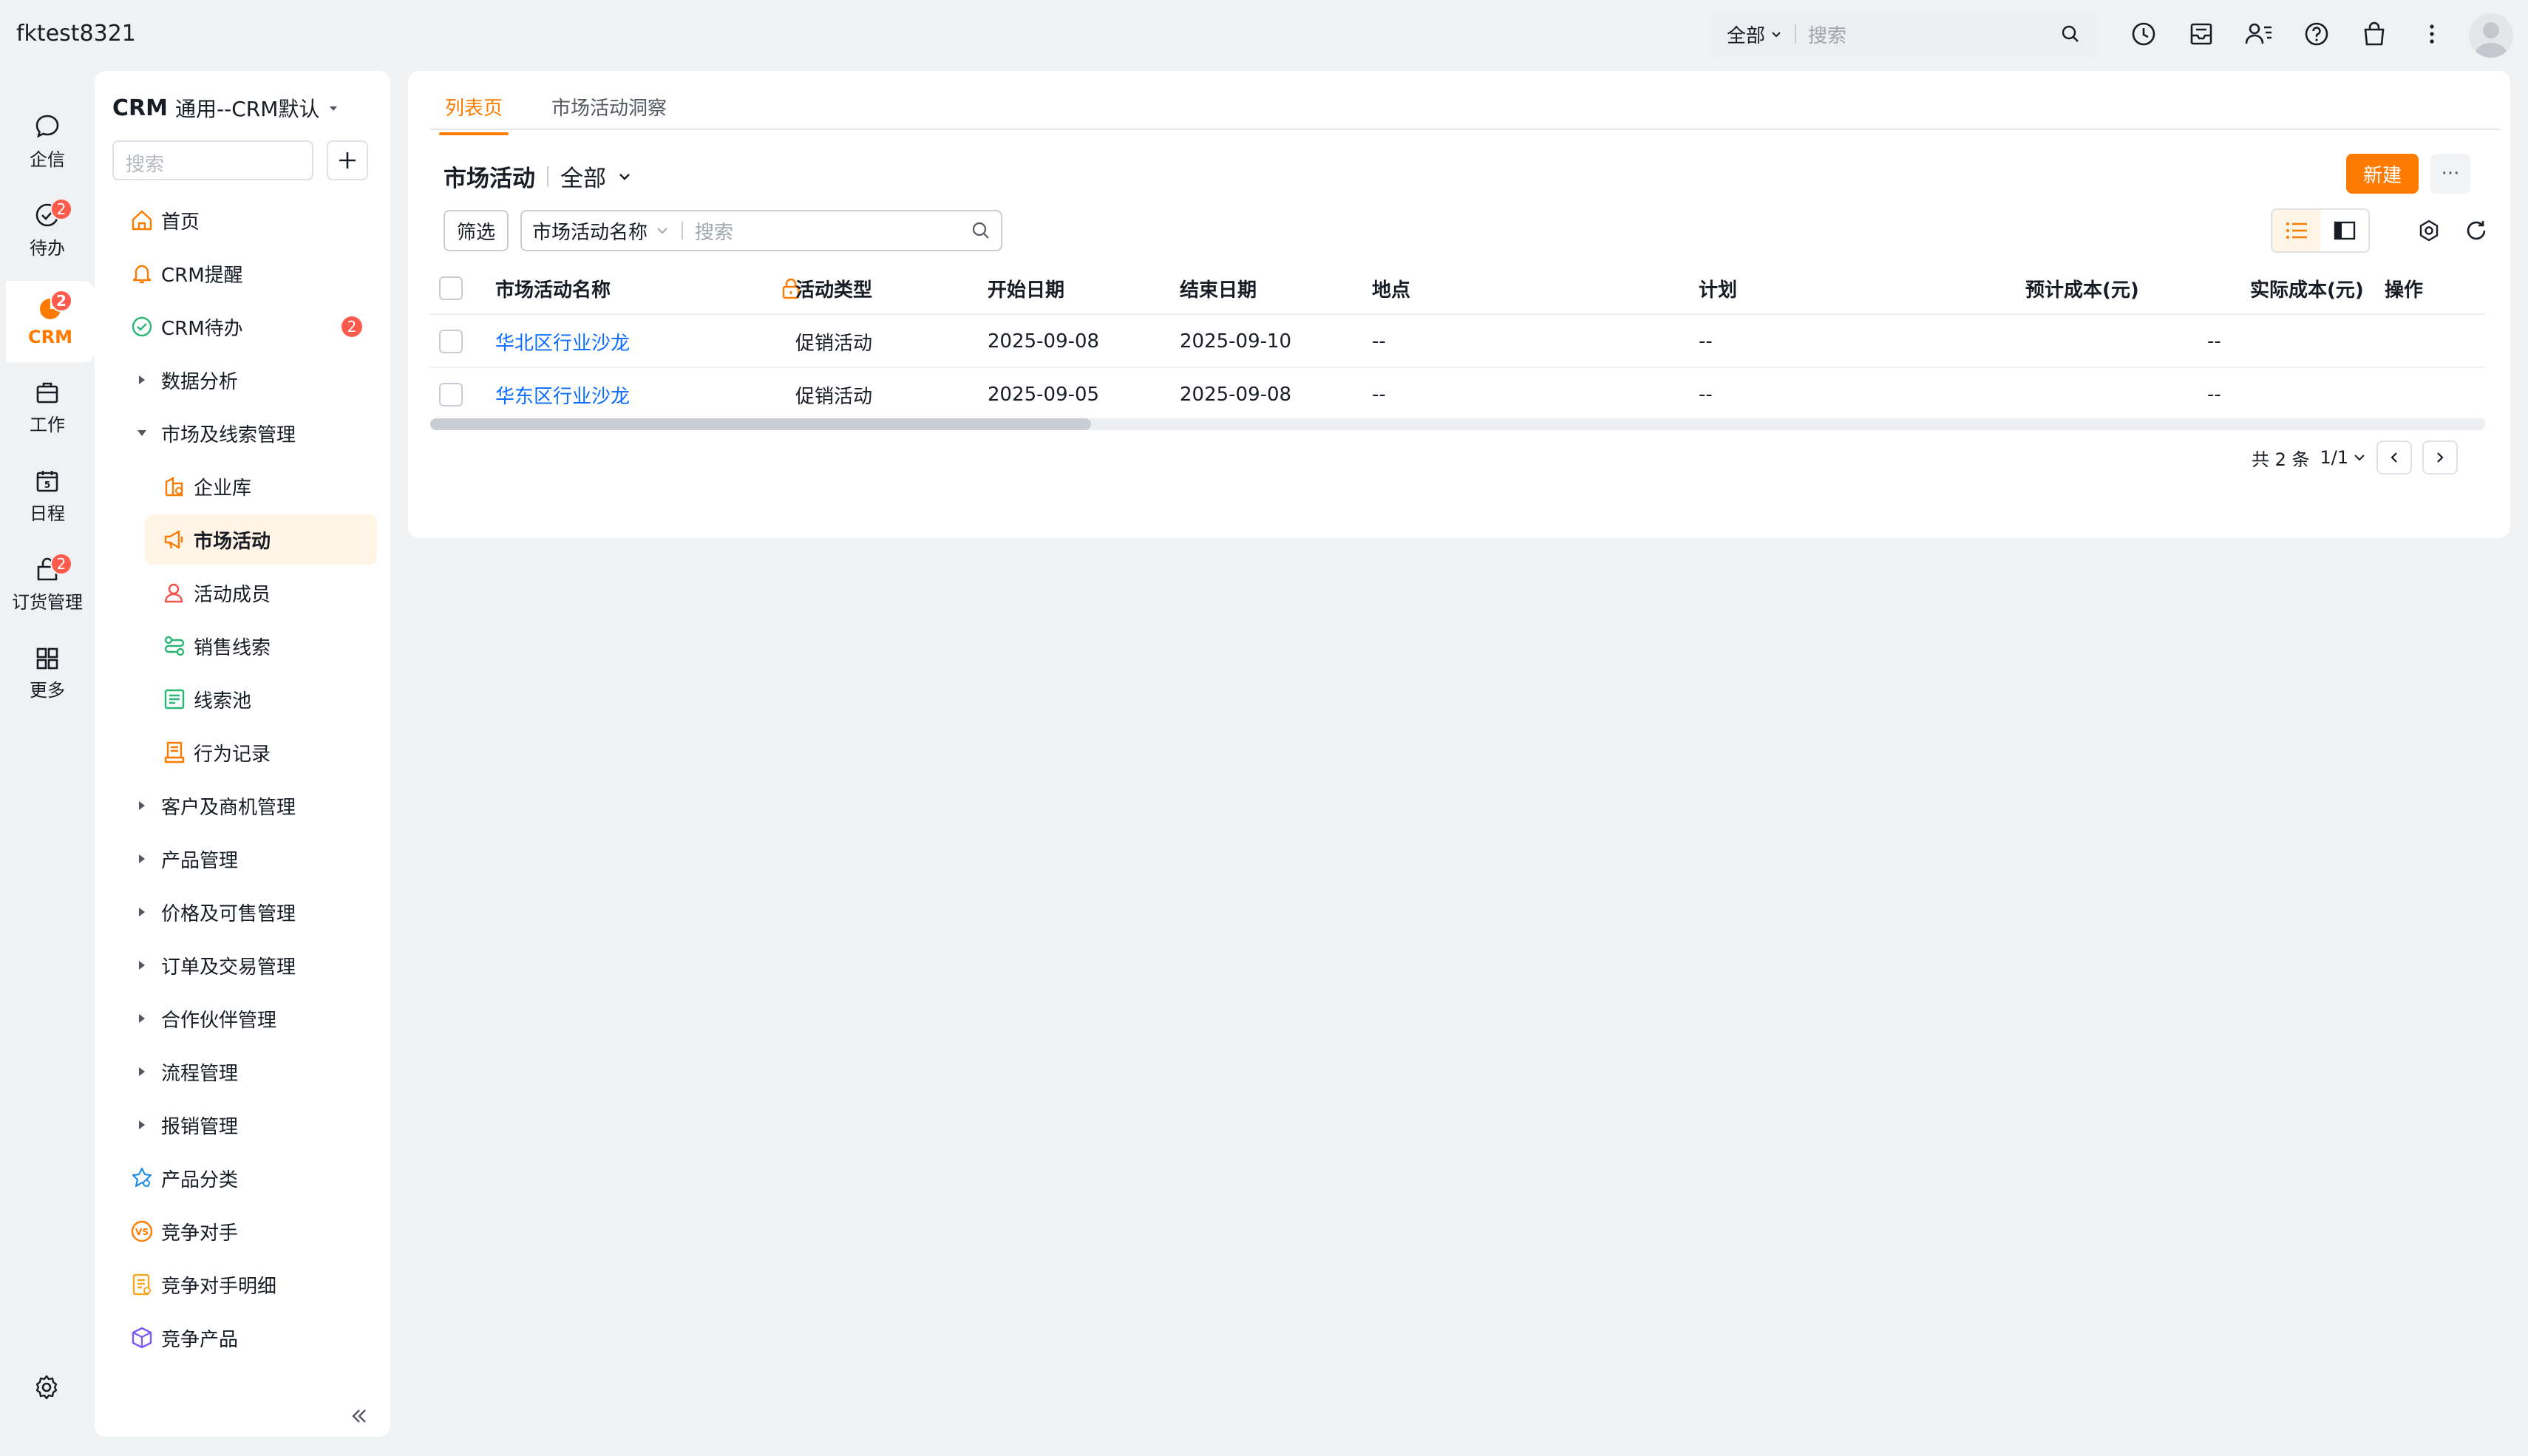 This screenshot has height=1456, width=2528. Describe the element at coordinates (219, 1286) in the screenshot. I see `nav-item-label: 竞争对手明细` at that location.